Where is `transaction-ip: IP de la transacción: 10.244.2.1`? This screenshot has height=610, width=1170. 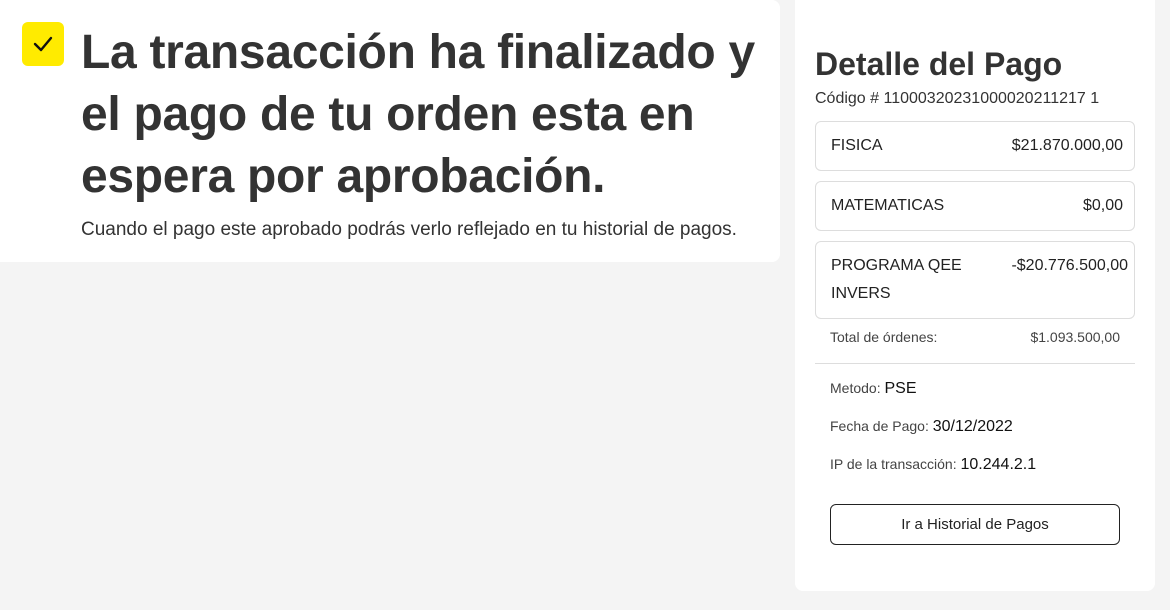
transaction-ip: IP de la transacción: 10.244.2.1 is located at coordinates (933, 464).